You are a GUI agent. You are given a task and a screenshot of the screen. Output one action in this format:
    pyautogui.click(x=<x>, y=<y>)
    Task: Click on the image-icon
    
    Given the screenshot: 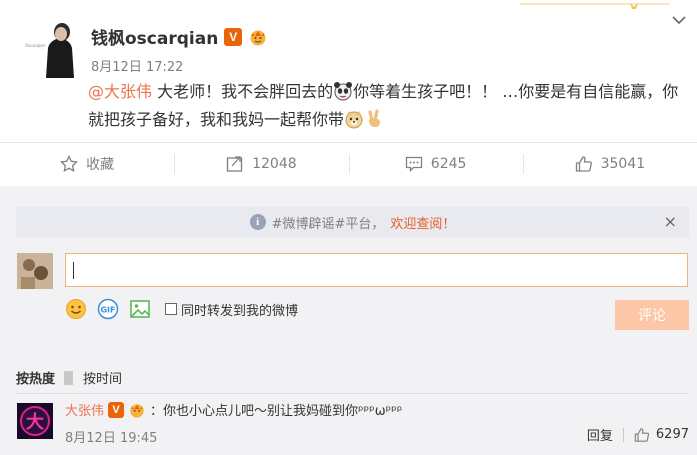 What is the action you would take?
    pyautogui.click(x=140, y=309)
    